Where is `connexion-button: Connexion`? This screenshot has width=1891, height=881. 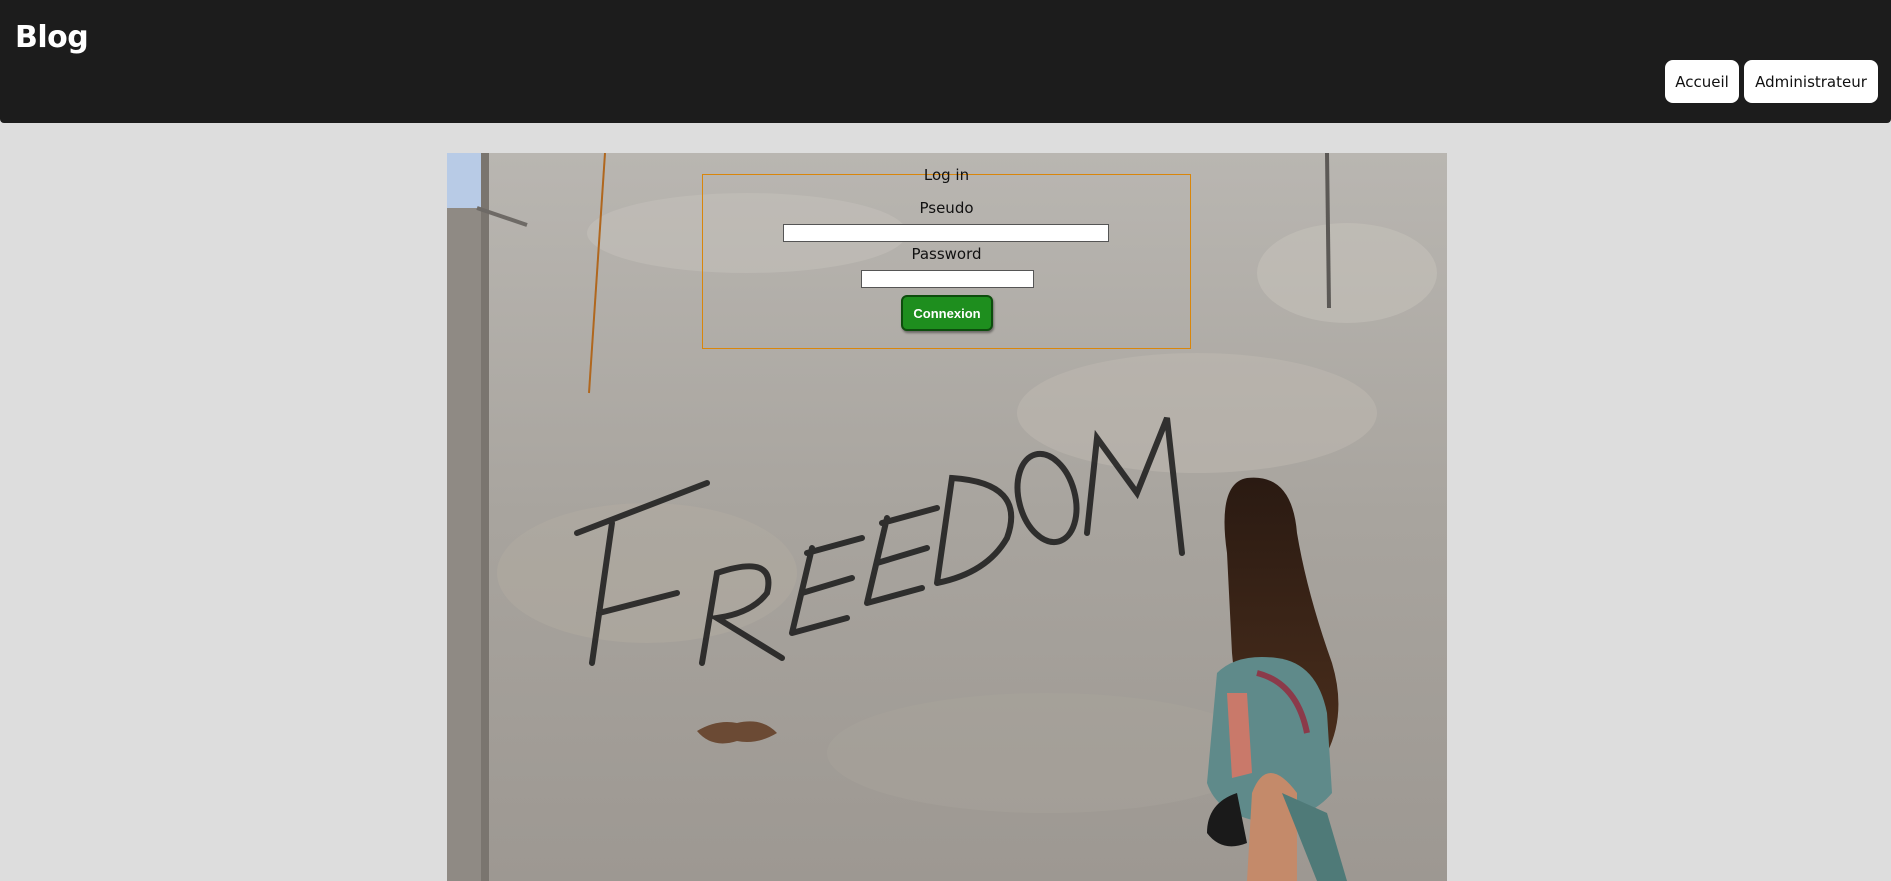 connexion-button: Connexion is located at coordinates (947, 313).